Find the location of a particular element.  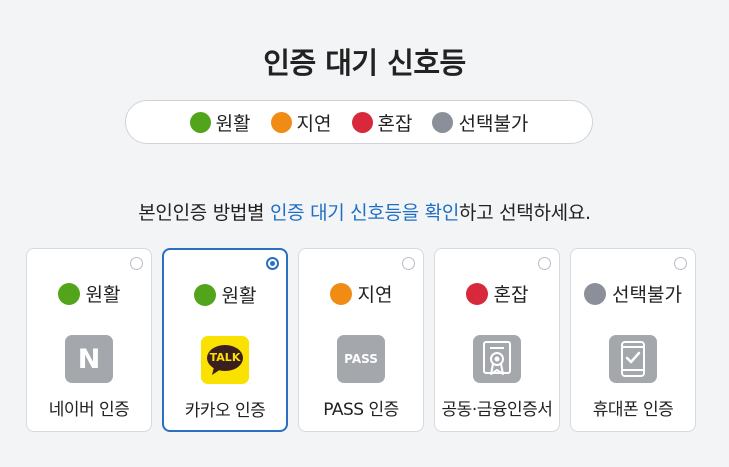

auth-method-label: PASS 인증 is located at coordinates (361, 410).